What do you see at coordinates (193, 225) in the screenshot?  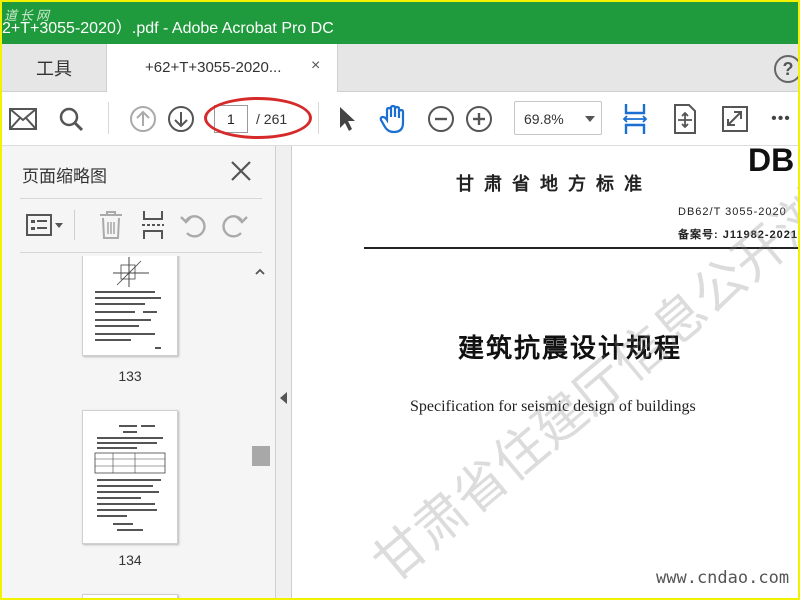 I see `rotate-left-icon` at bounding box center [193, 225].